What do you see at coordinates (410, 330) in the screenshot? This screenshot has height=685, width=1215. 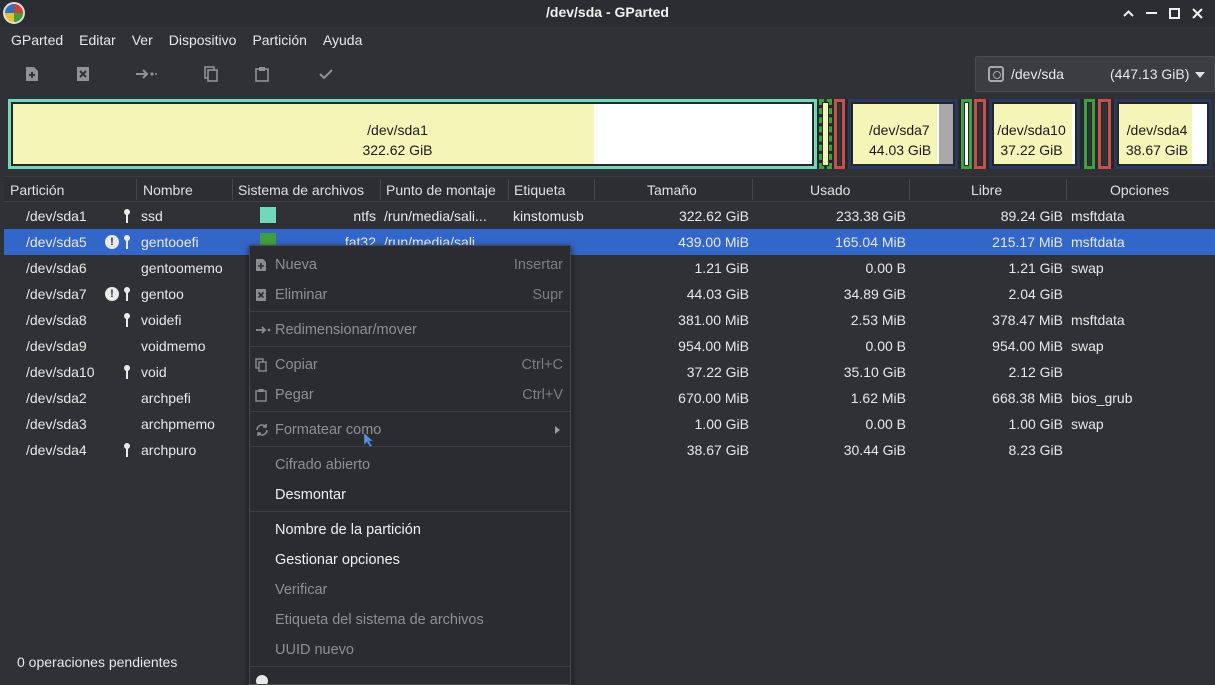 I see `context-menu-item: Redimensionar/mover` at bounding box center [410, 330].